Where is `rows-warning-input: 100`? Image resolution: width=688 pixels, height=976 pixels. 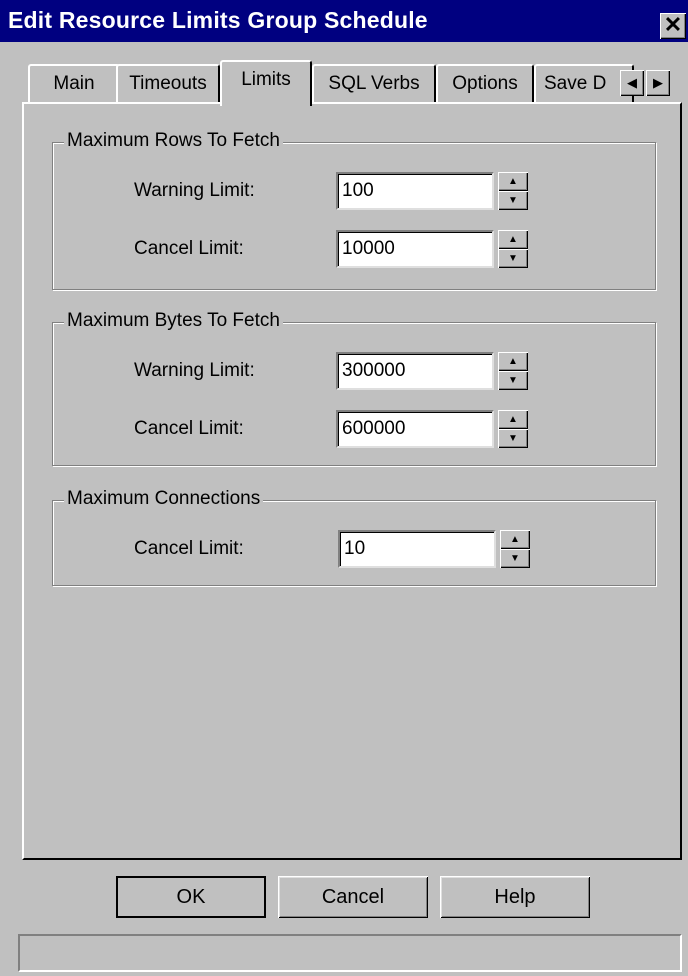 rows-warning-input: 100 is located at coordinates (415, 191).